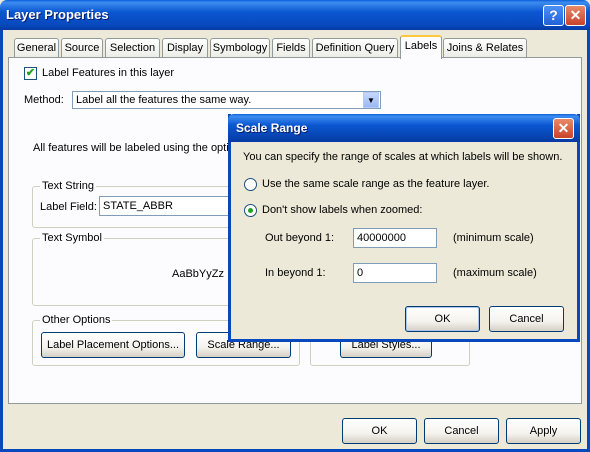 The width and height of the screenshot is (590, 452). What do you see at coordinates (76, 320) in the screenshot?
I see `other-options-legend: Other Options` at bounding box center [76, 320].